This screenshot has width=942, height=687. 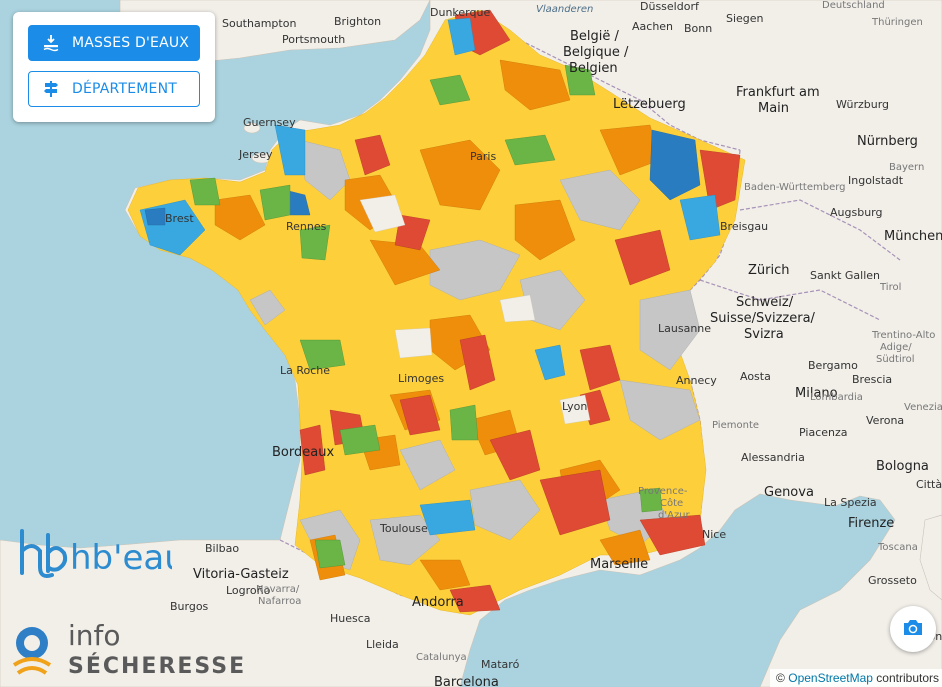 I want to click on label-belgique-1: België /, so click(x=595, y=36).